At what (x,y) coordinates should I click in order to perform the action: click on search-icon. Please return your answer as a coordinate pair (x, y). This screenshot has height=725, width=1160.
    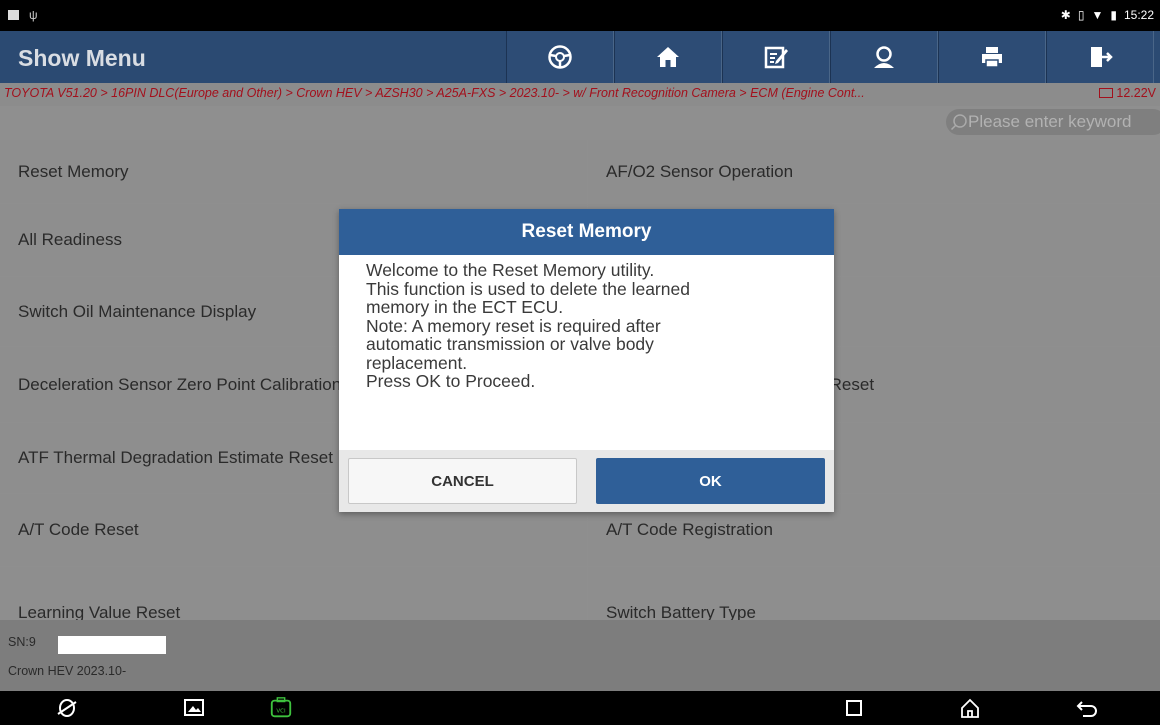
    Looking at the image, I should click on (958, 122).